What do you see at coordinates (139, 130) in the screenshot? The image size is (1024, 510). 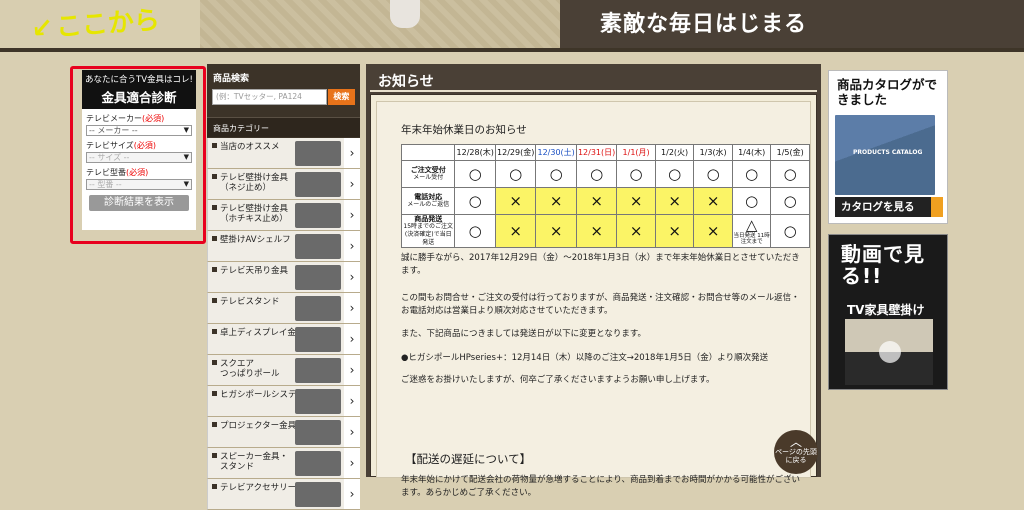 I see `maker-select: -- メーカー -- ▼` at bounding box center [139, 130].